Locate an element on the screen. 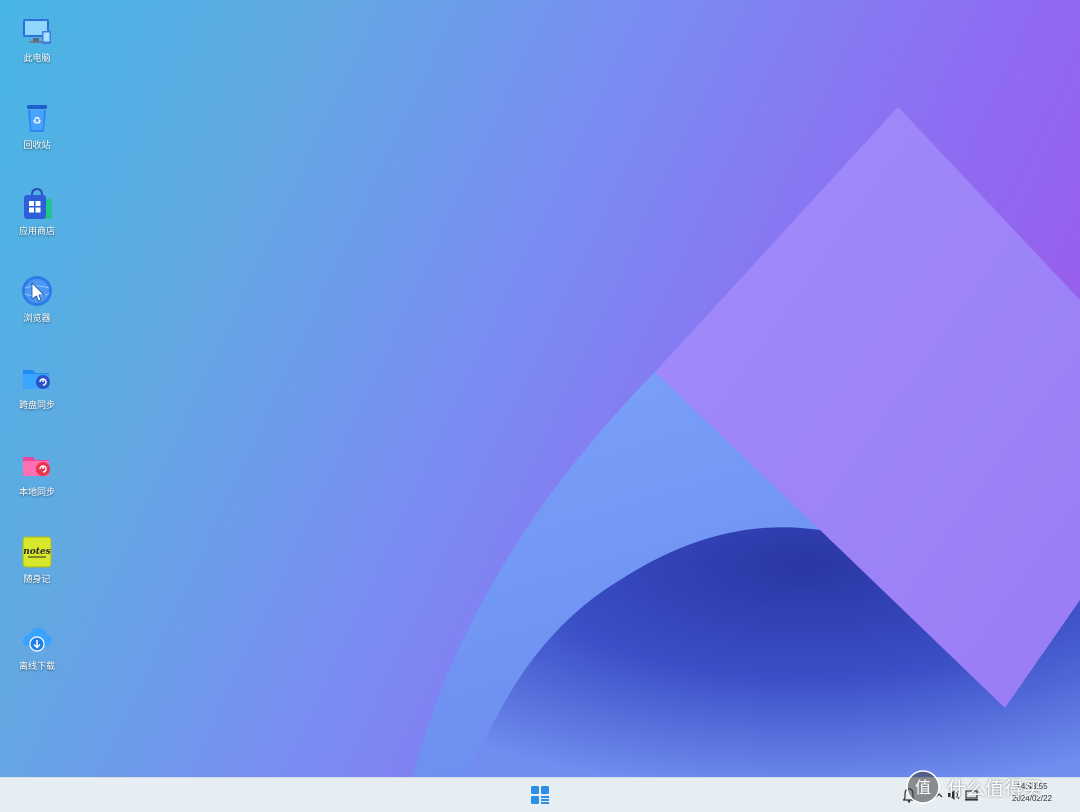  desktop-icon-browser: 浏览器 is located at coordinates (37, 299).